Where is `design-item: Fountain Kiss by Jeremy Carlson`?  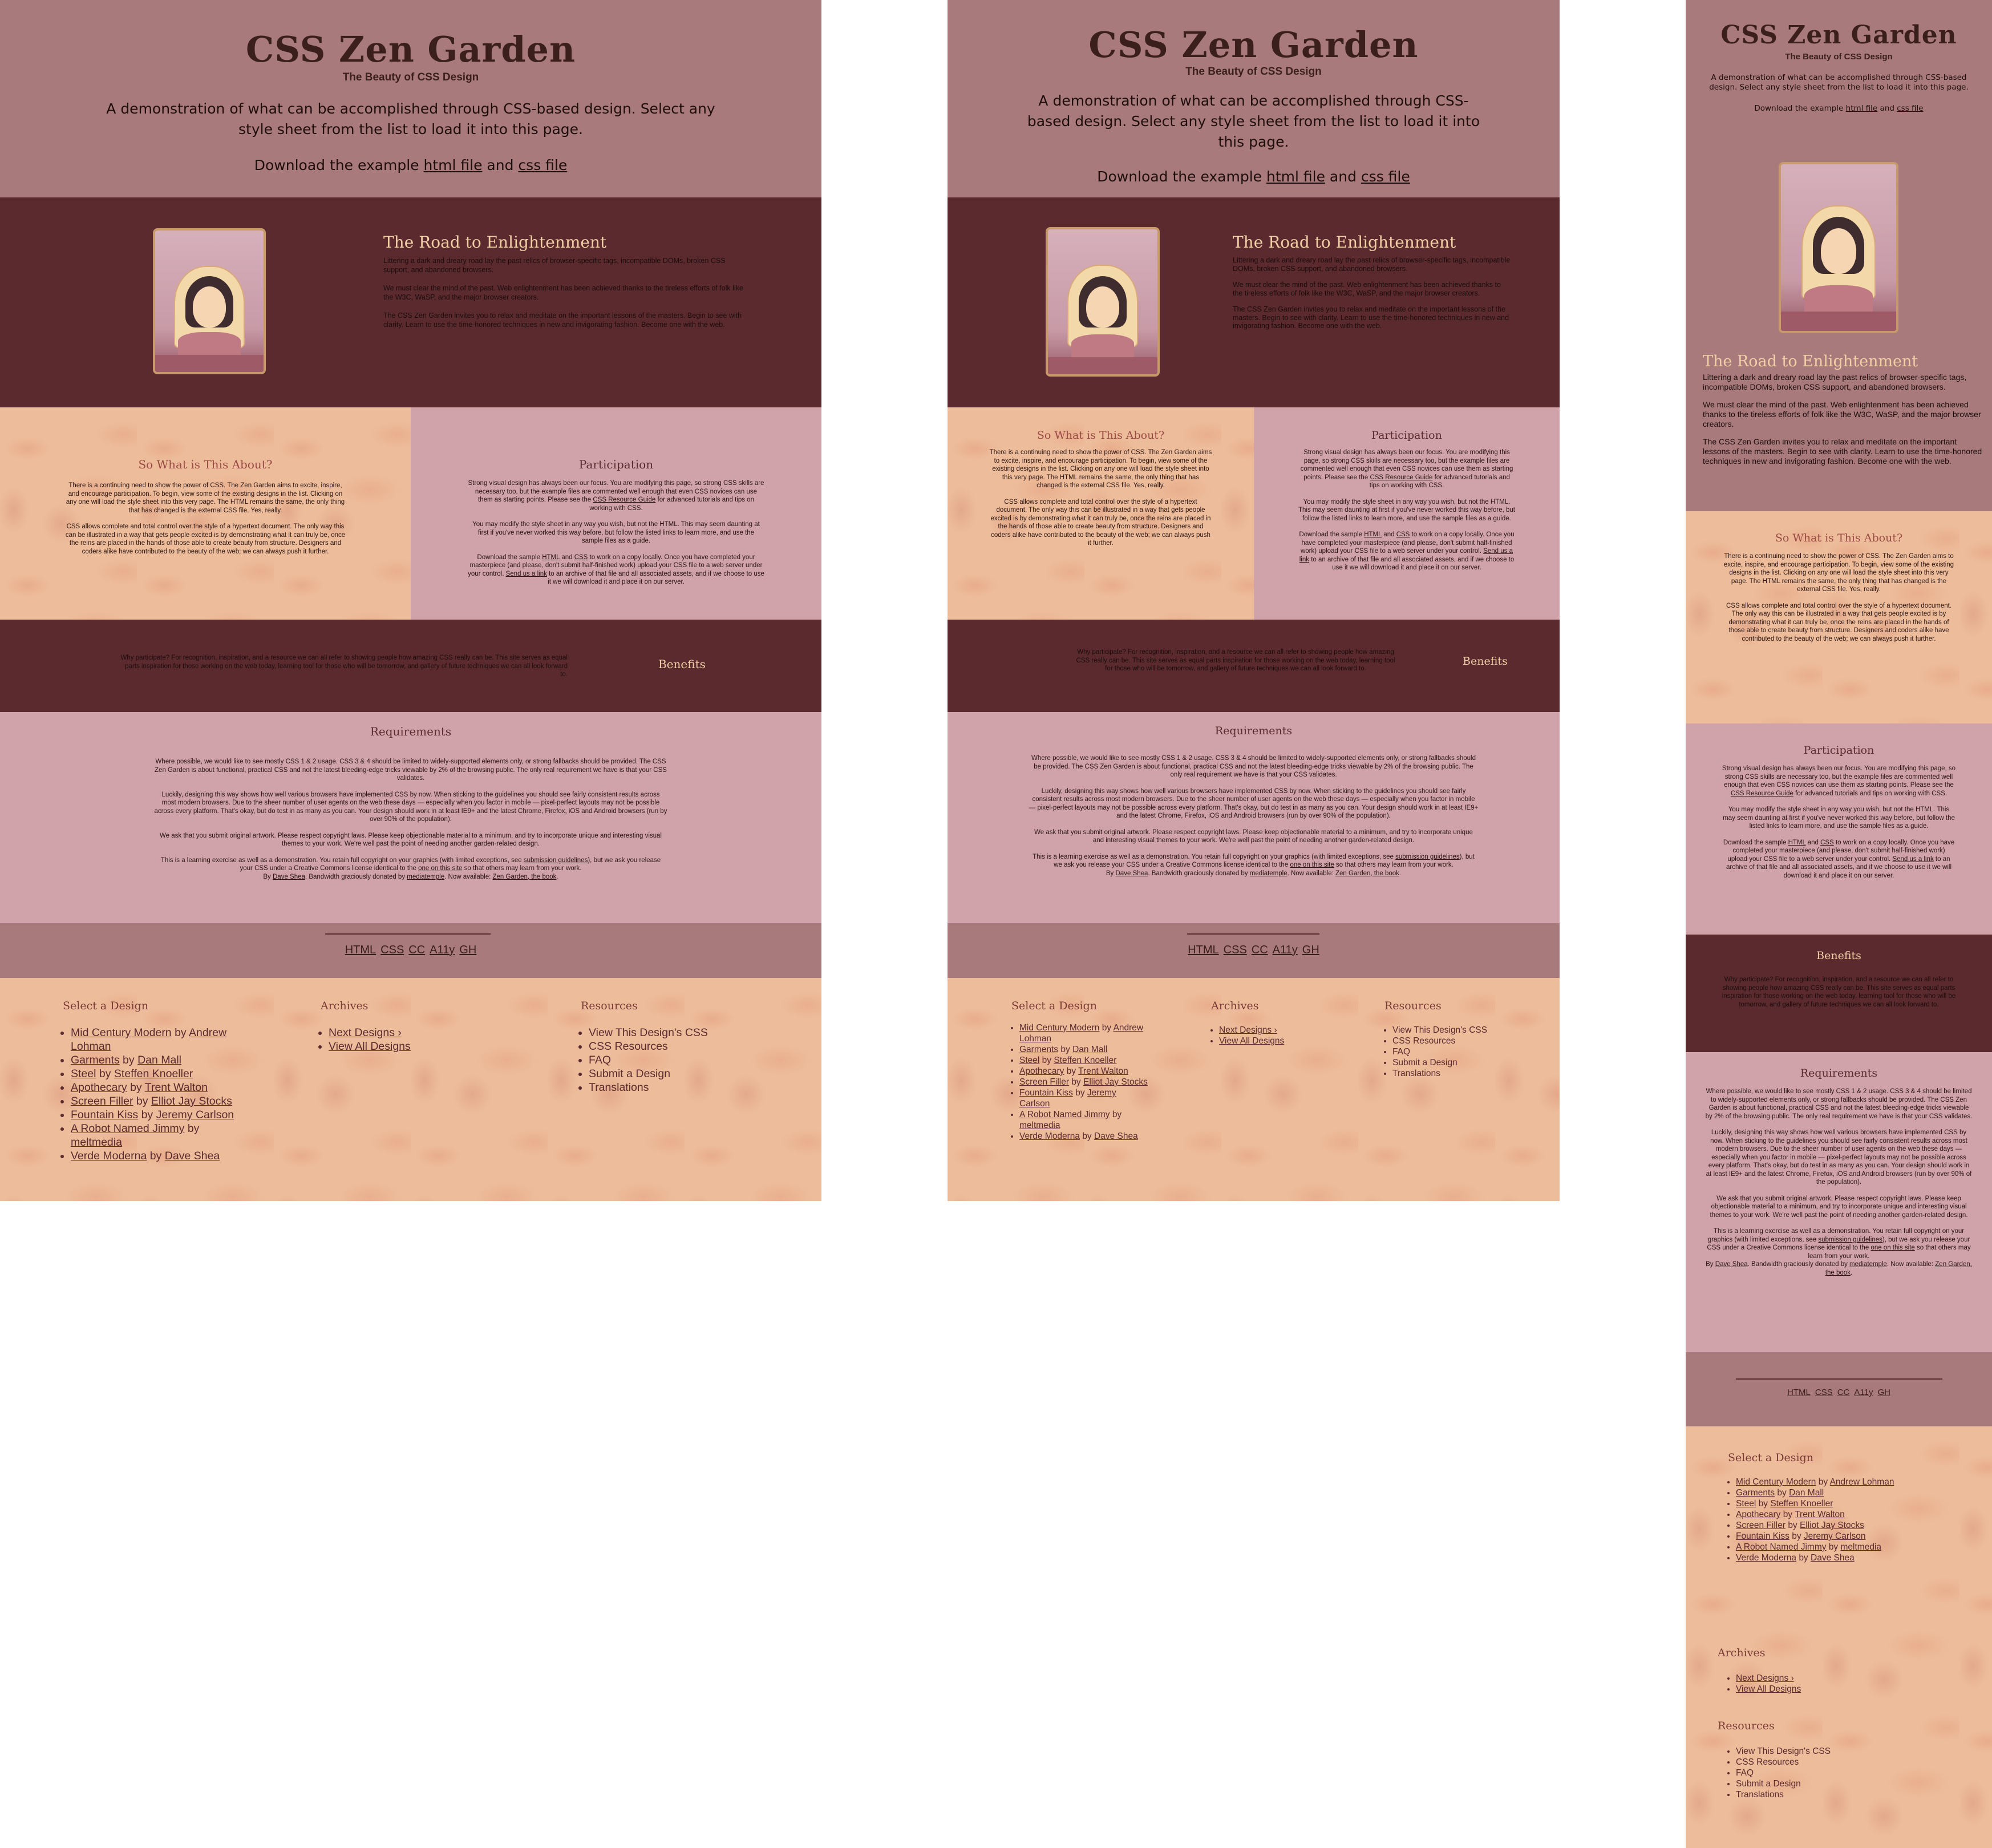
design-item: Fountain Kiss by Jeremy Carlson is located at coordinates (161, 1115).